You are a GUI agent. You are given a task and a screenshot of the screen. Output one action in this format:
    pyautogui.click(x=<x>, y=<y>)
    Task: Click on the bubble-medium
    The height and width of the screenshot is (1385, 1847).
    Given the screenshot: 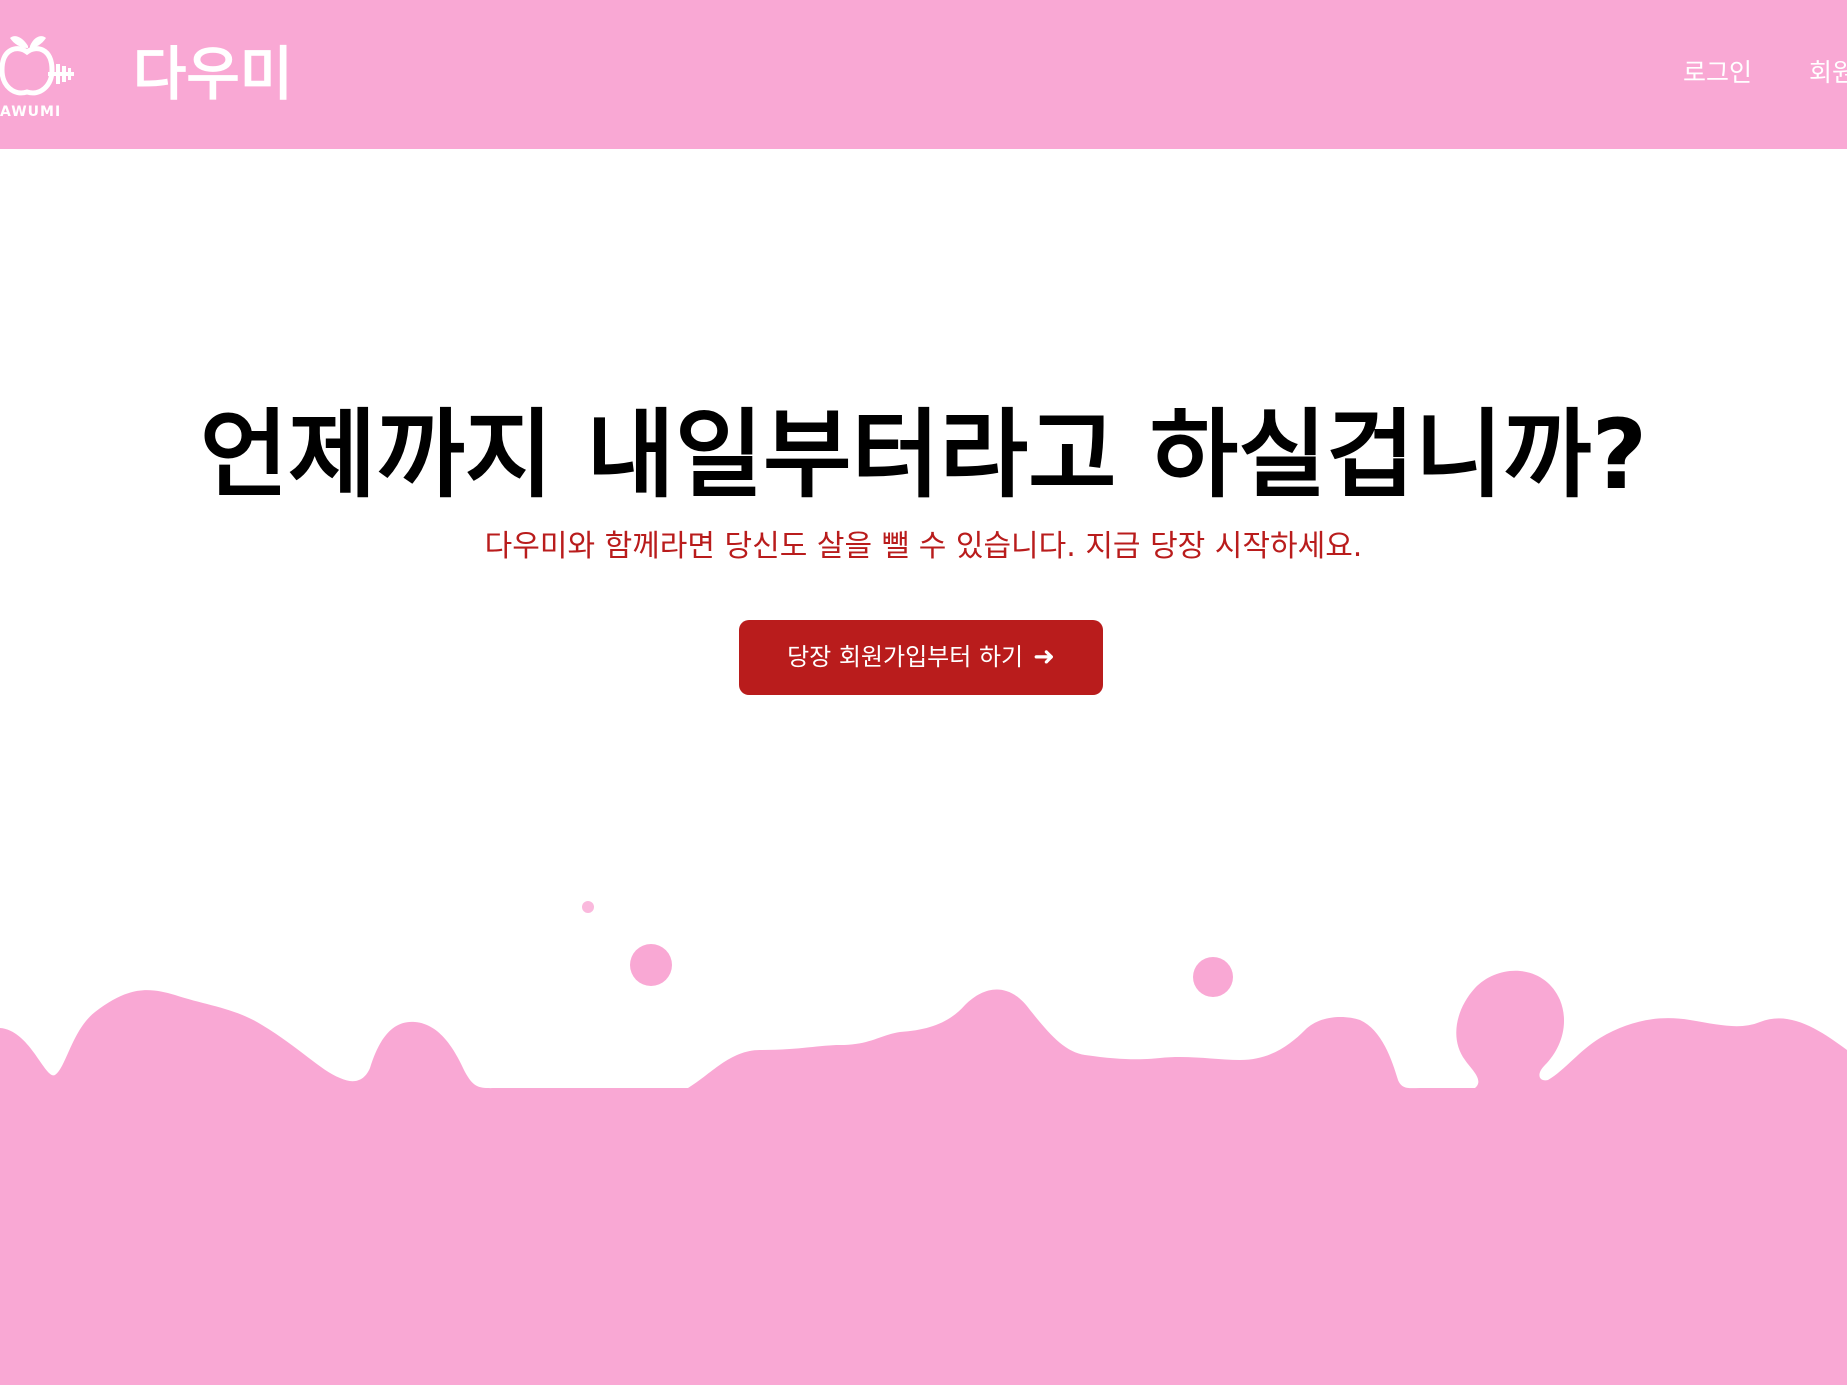 What is the action you would take?
    pyautogui.click(x=1213, y=977)
    